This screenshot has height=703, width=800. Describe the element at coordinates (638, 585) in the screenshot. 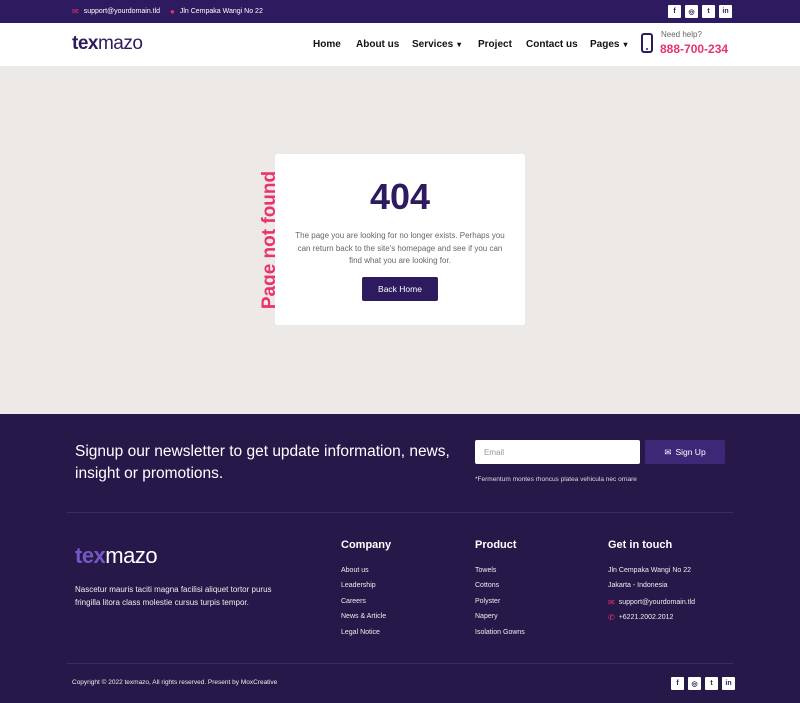

I see `contact-address-2: Jakarta - Indonesia` at that location.